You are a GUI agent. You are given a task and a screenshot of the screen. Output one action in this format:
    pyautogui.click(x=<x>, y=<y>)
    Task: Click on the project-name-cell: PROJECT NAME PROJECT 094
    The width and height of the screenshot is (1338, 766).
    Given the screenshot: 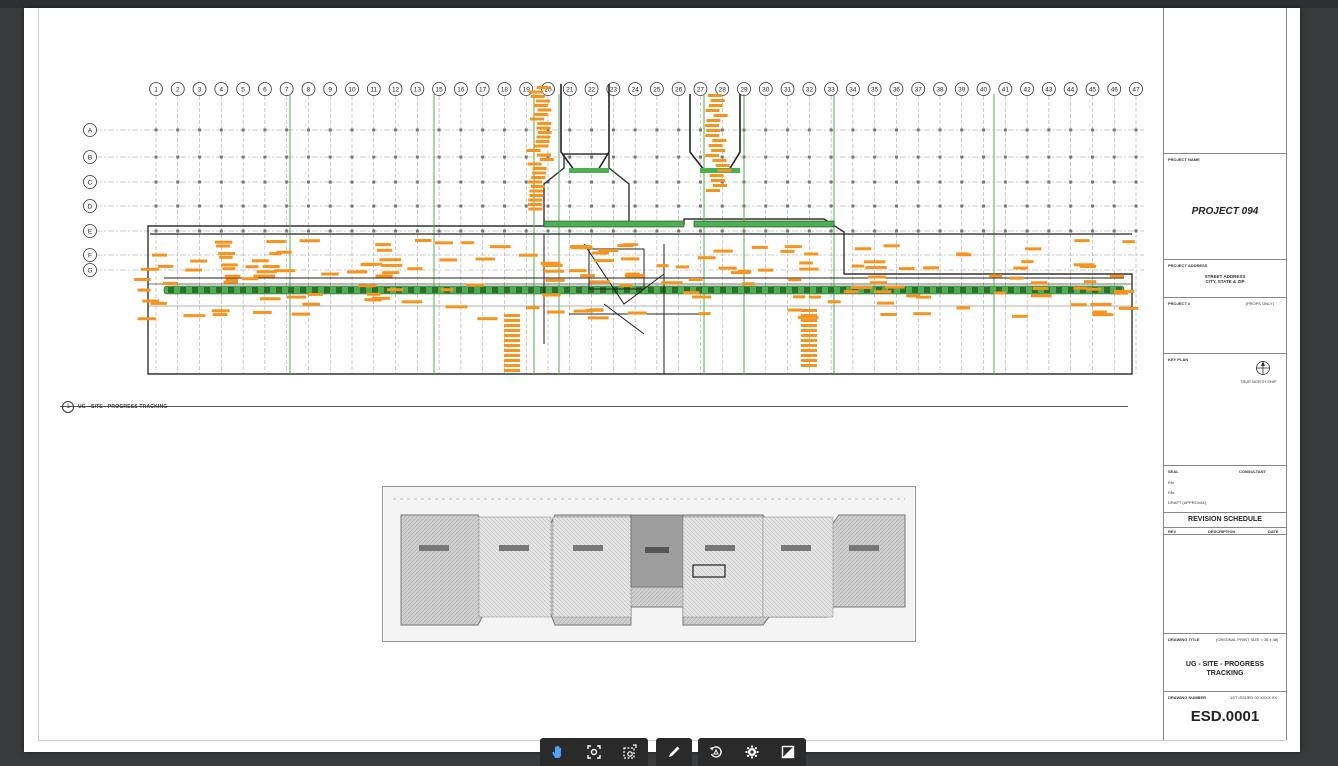 What is the action you would take?
    pyautogui.click(x=1225, y=206)
    